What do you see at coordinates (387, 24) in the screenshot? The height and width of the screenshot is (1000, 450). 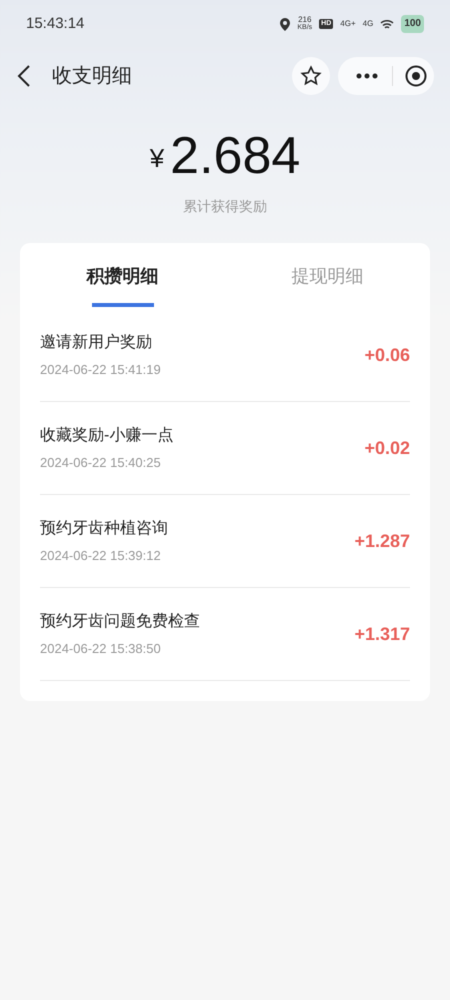 I see `wifi-icon` at bounding box center [387, 24].